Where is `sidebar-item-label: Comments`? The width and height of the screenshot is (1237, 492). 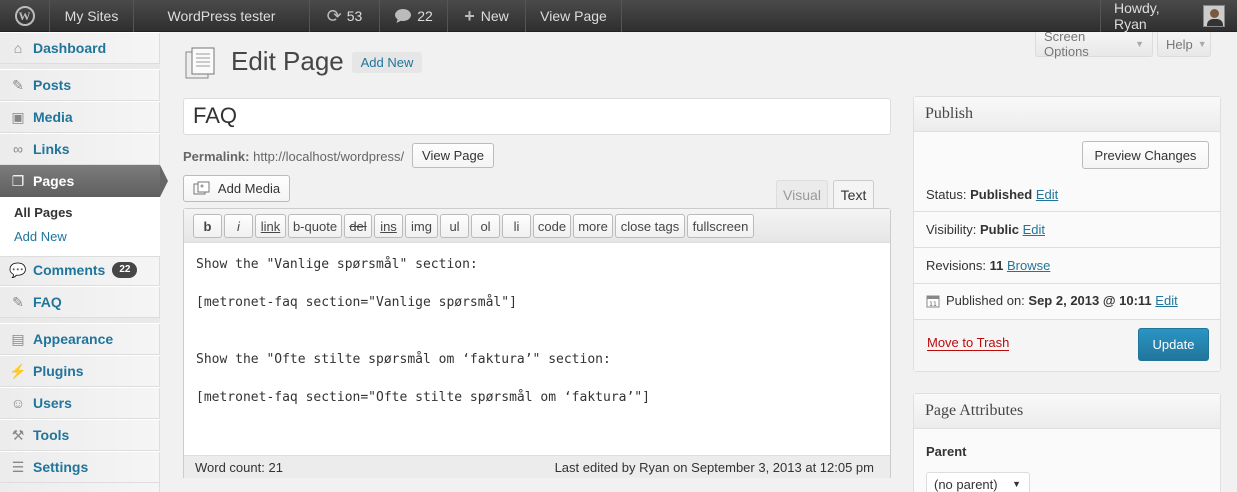 sidebar-item-label: Comments is located at coordinates (69, 270).